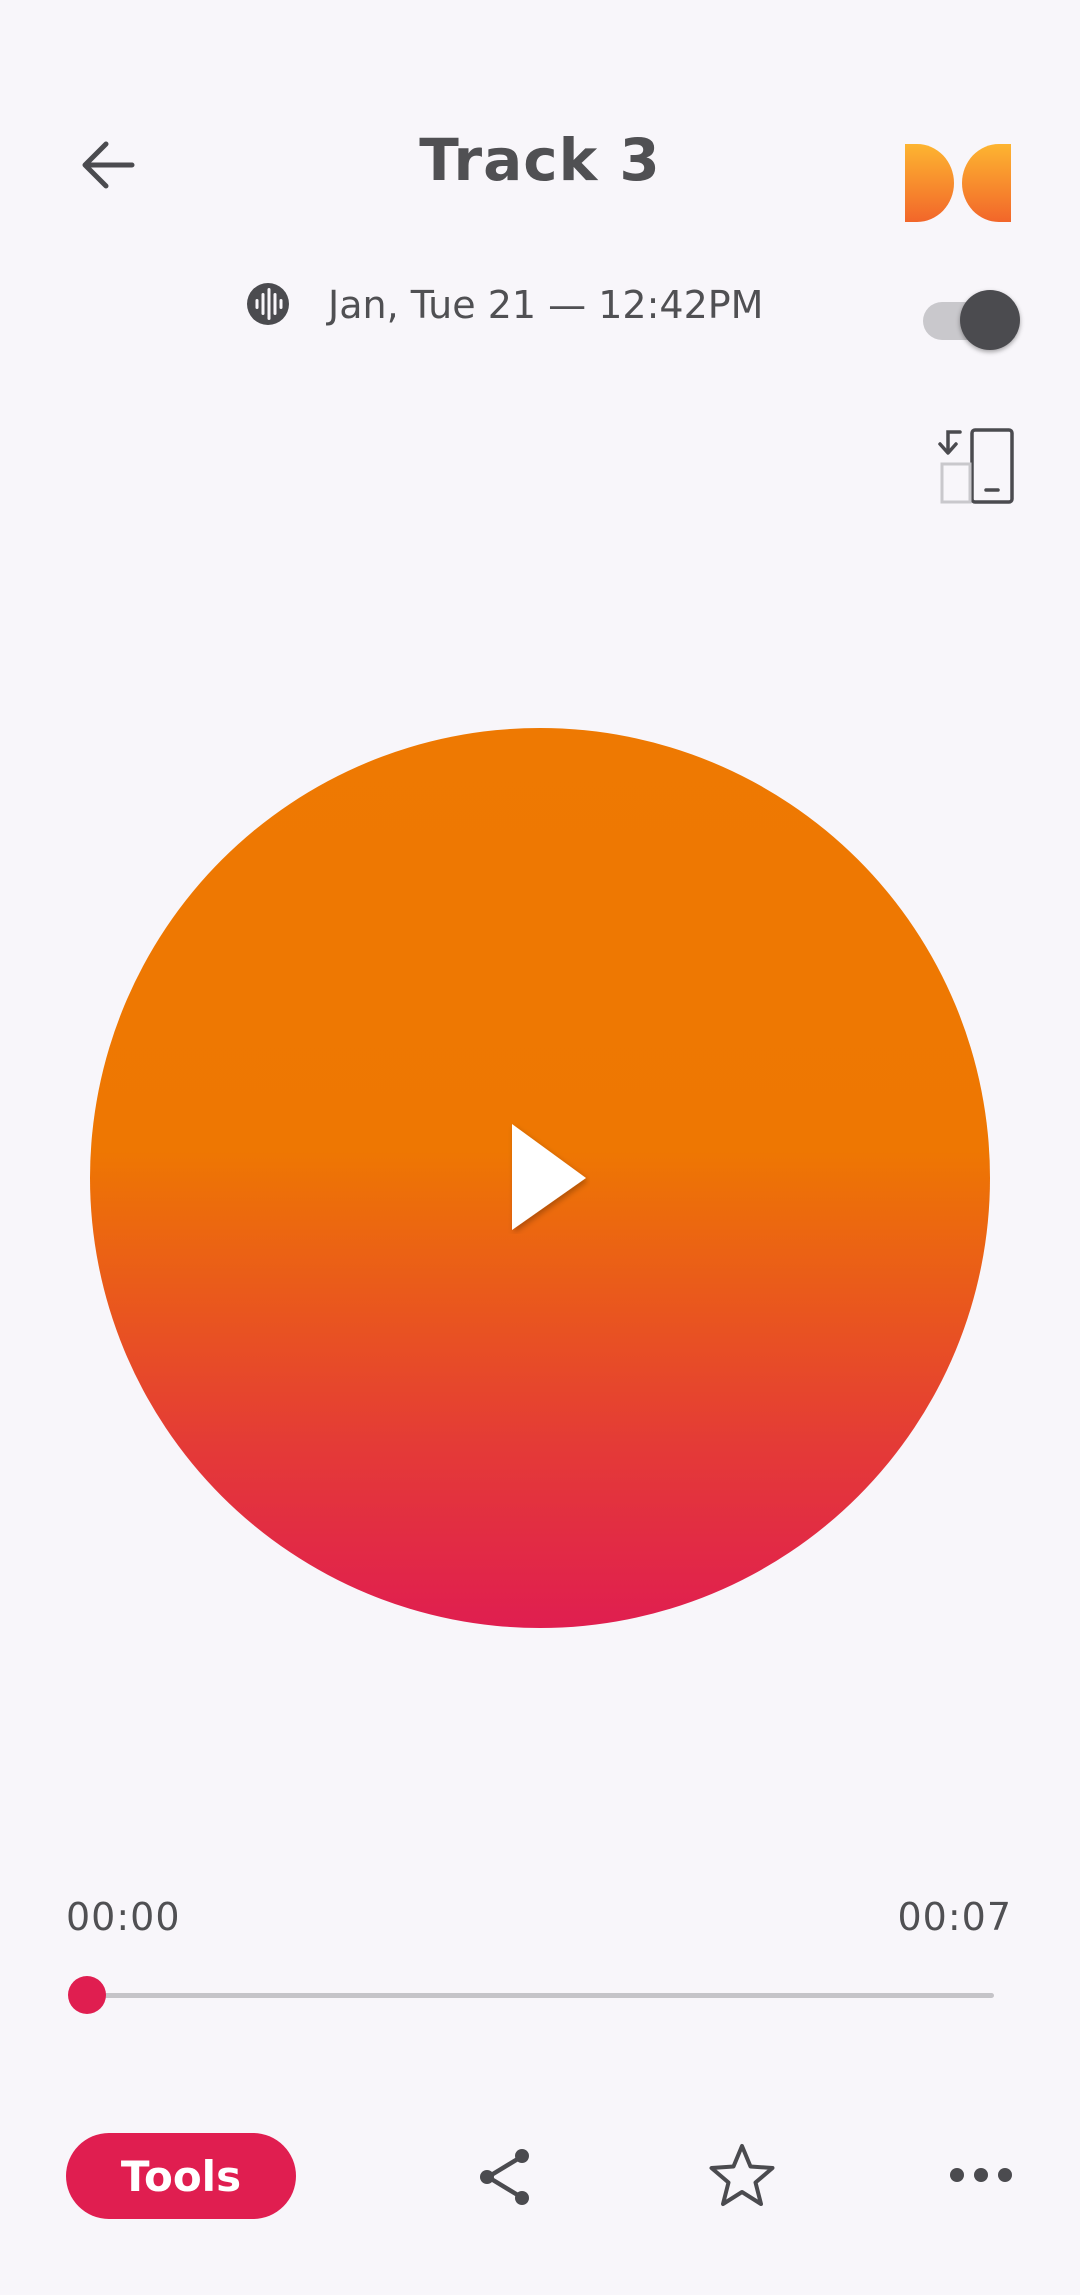  I want to click on rotate-screen-button, so click(977, 466).